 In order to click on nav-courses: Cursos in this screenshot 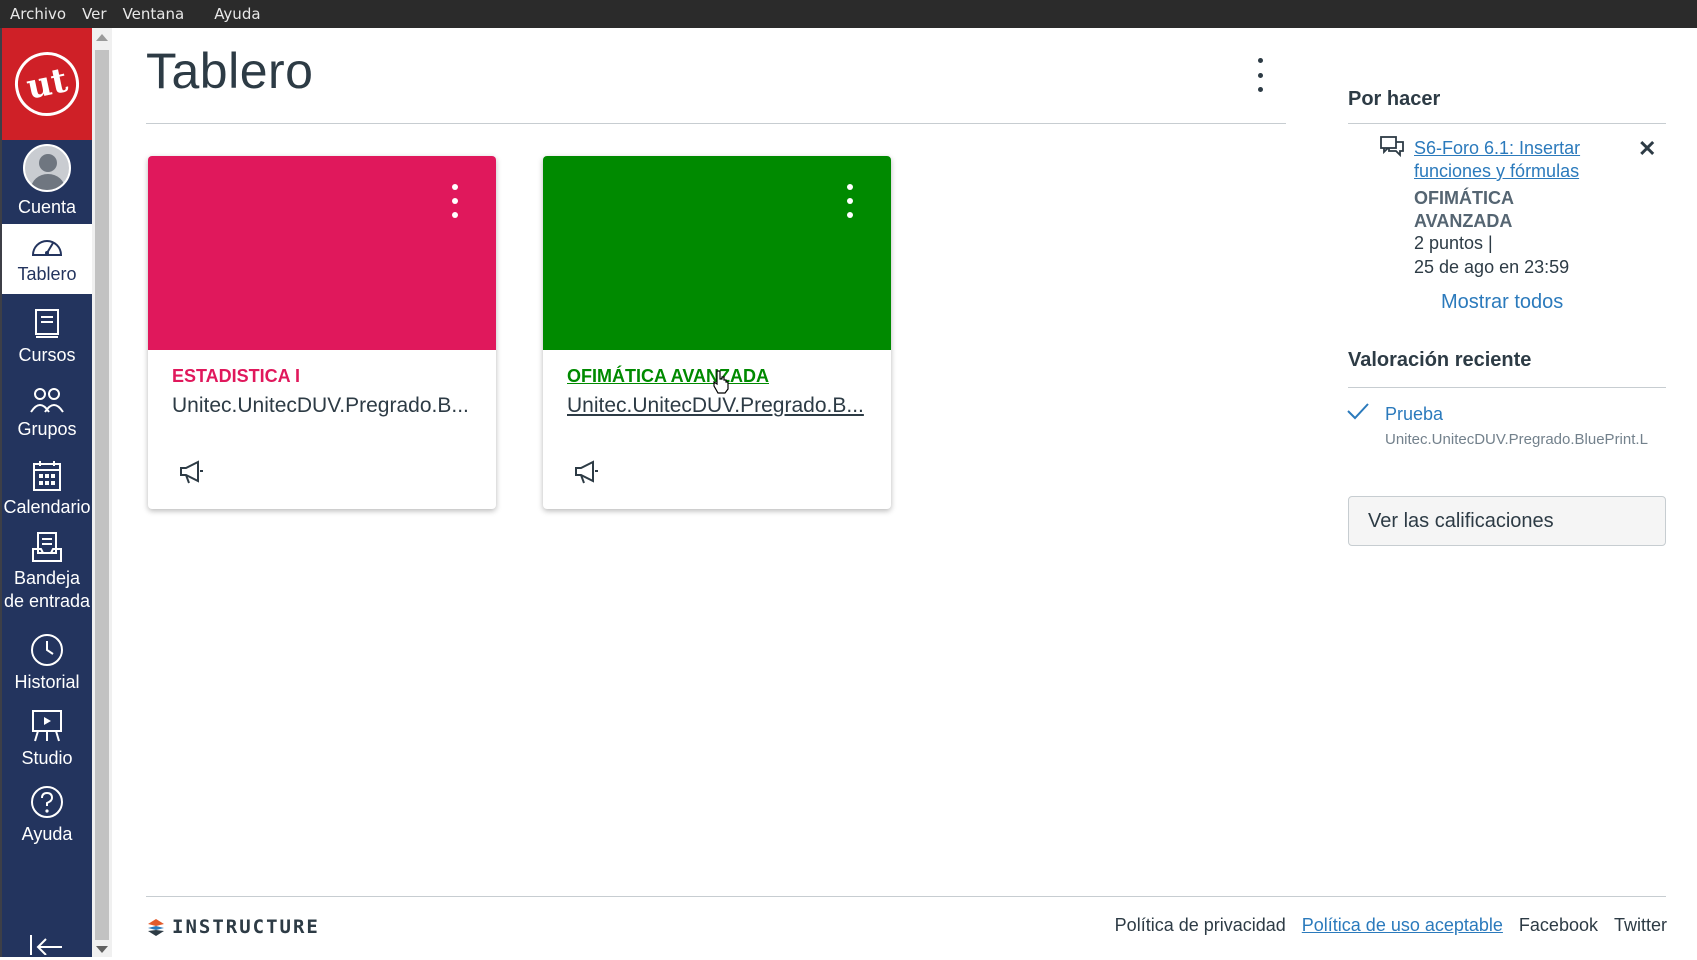, I will do `click(47, 337)`.